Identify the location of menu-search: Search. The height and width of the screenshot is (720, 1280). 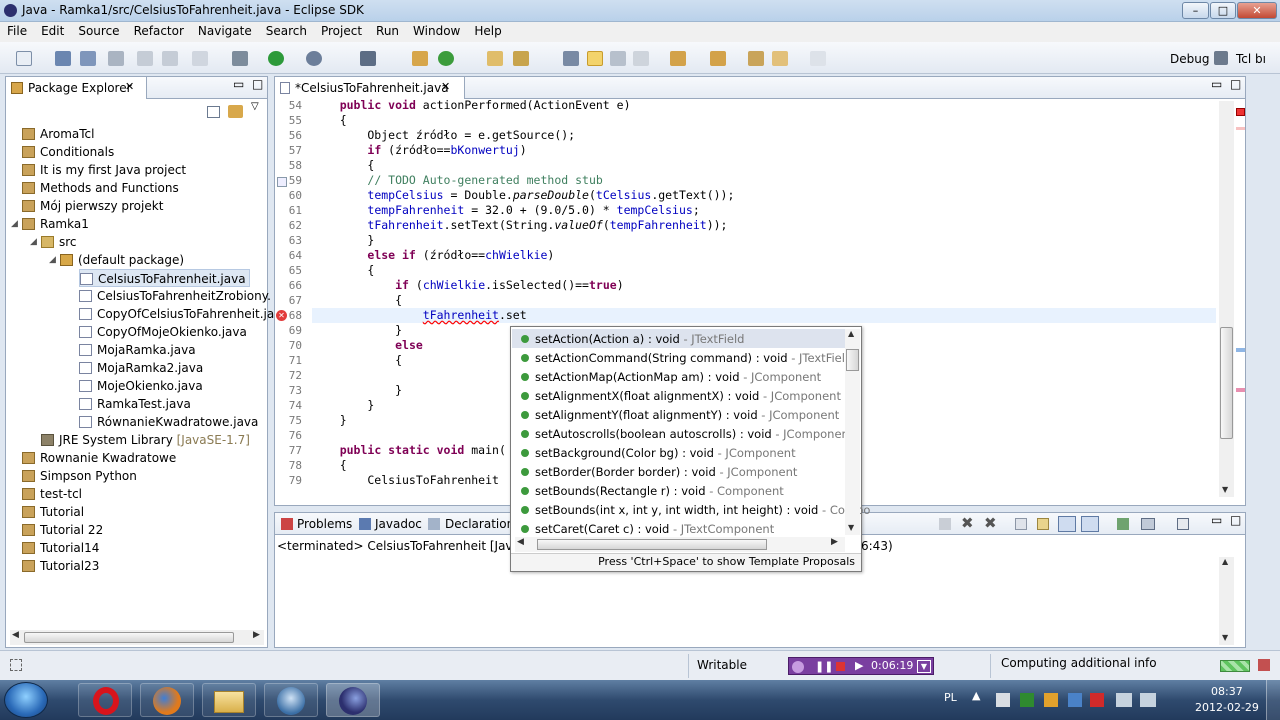
(286, 30).